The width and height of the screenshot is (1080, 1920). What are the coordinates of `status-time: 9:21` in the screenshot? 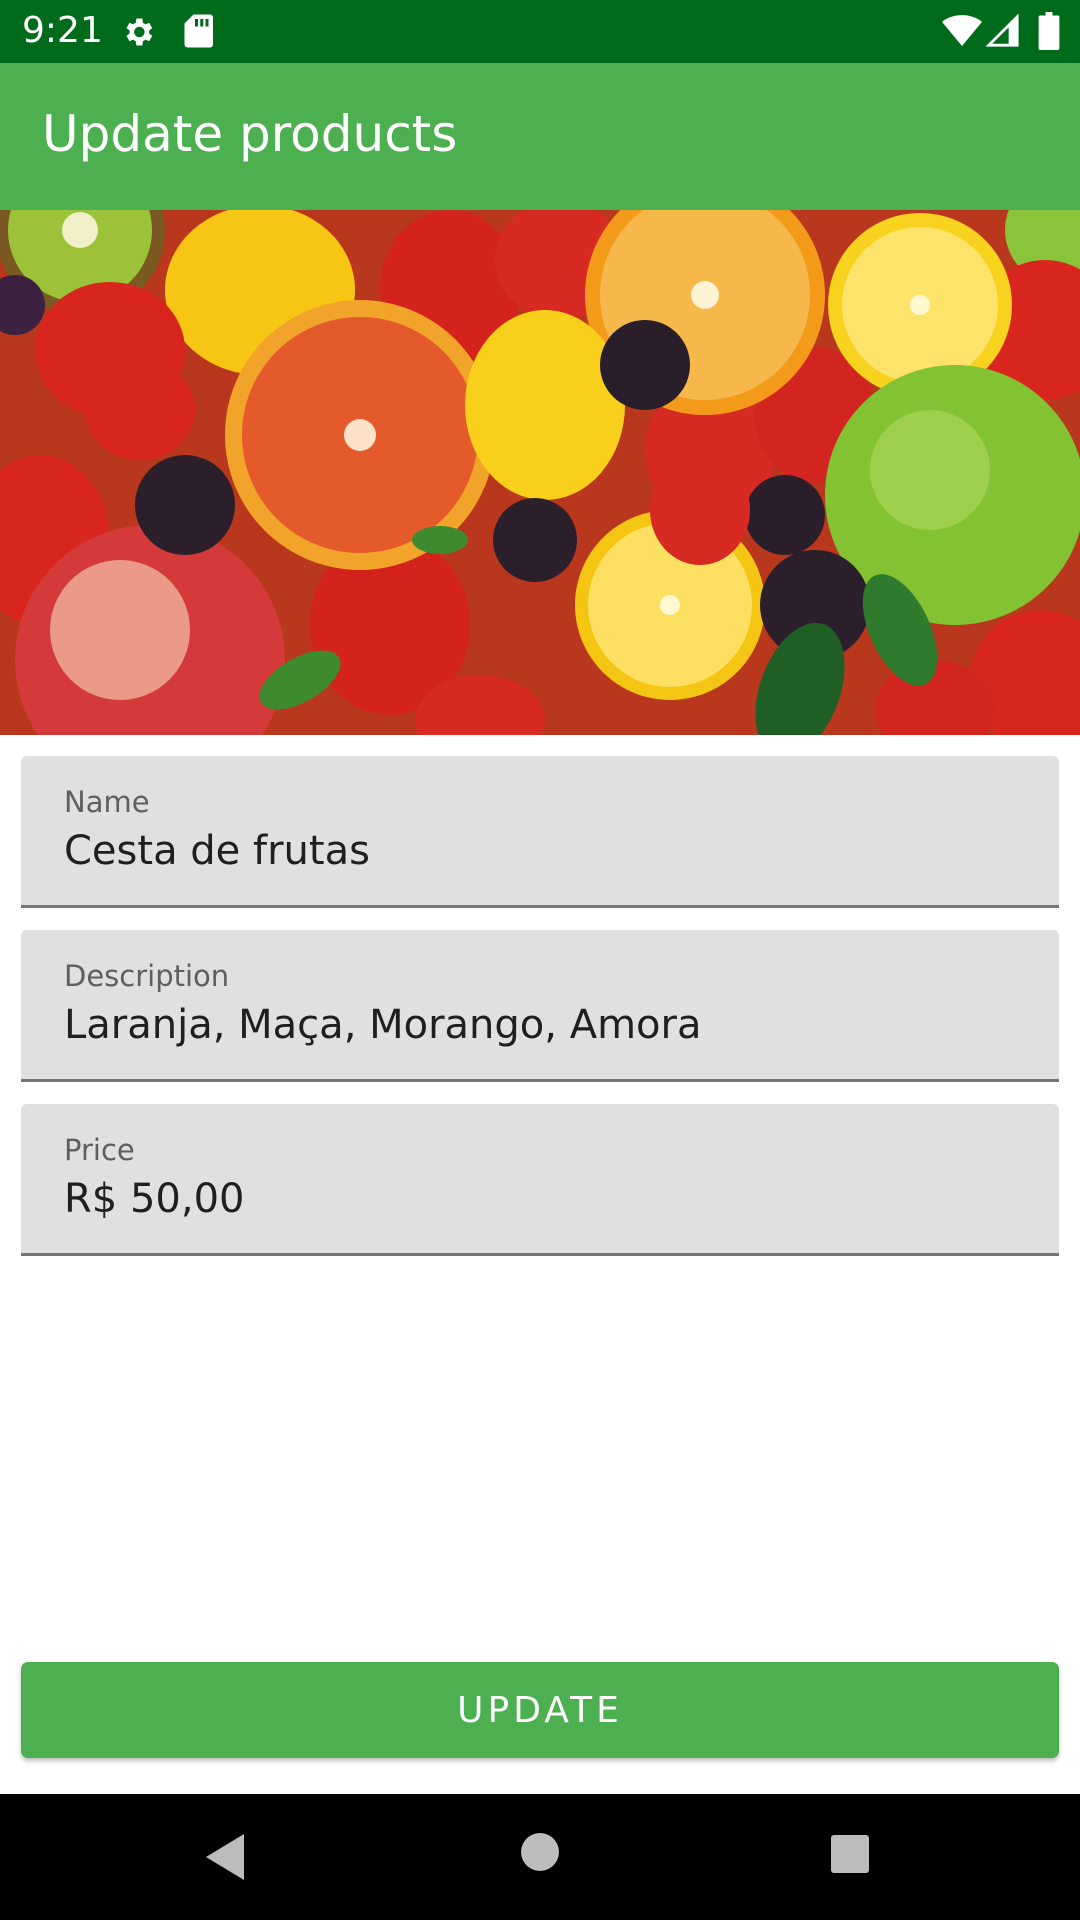 It's located at (62, 30).